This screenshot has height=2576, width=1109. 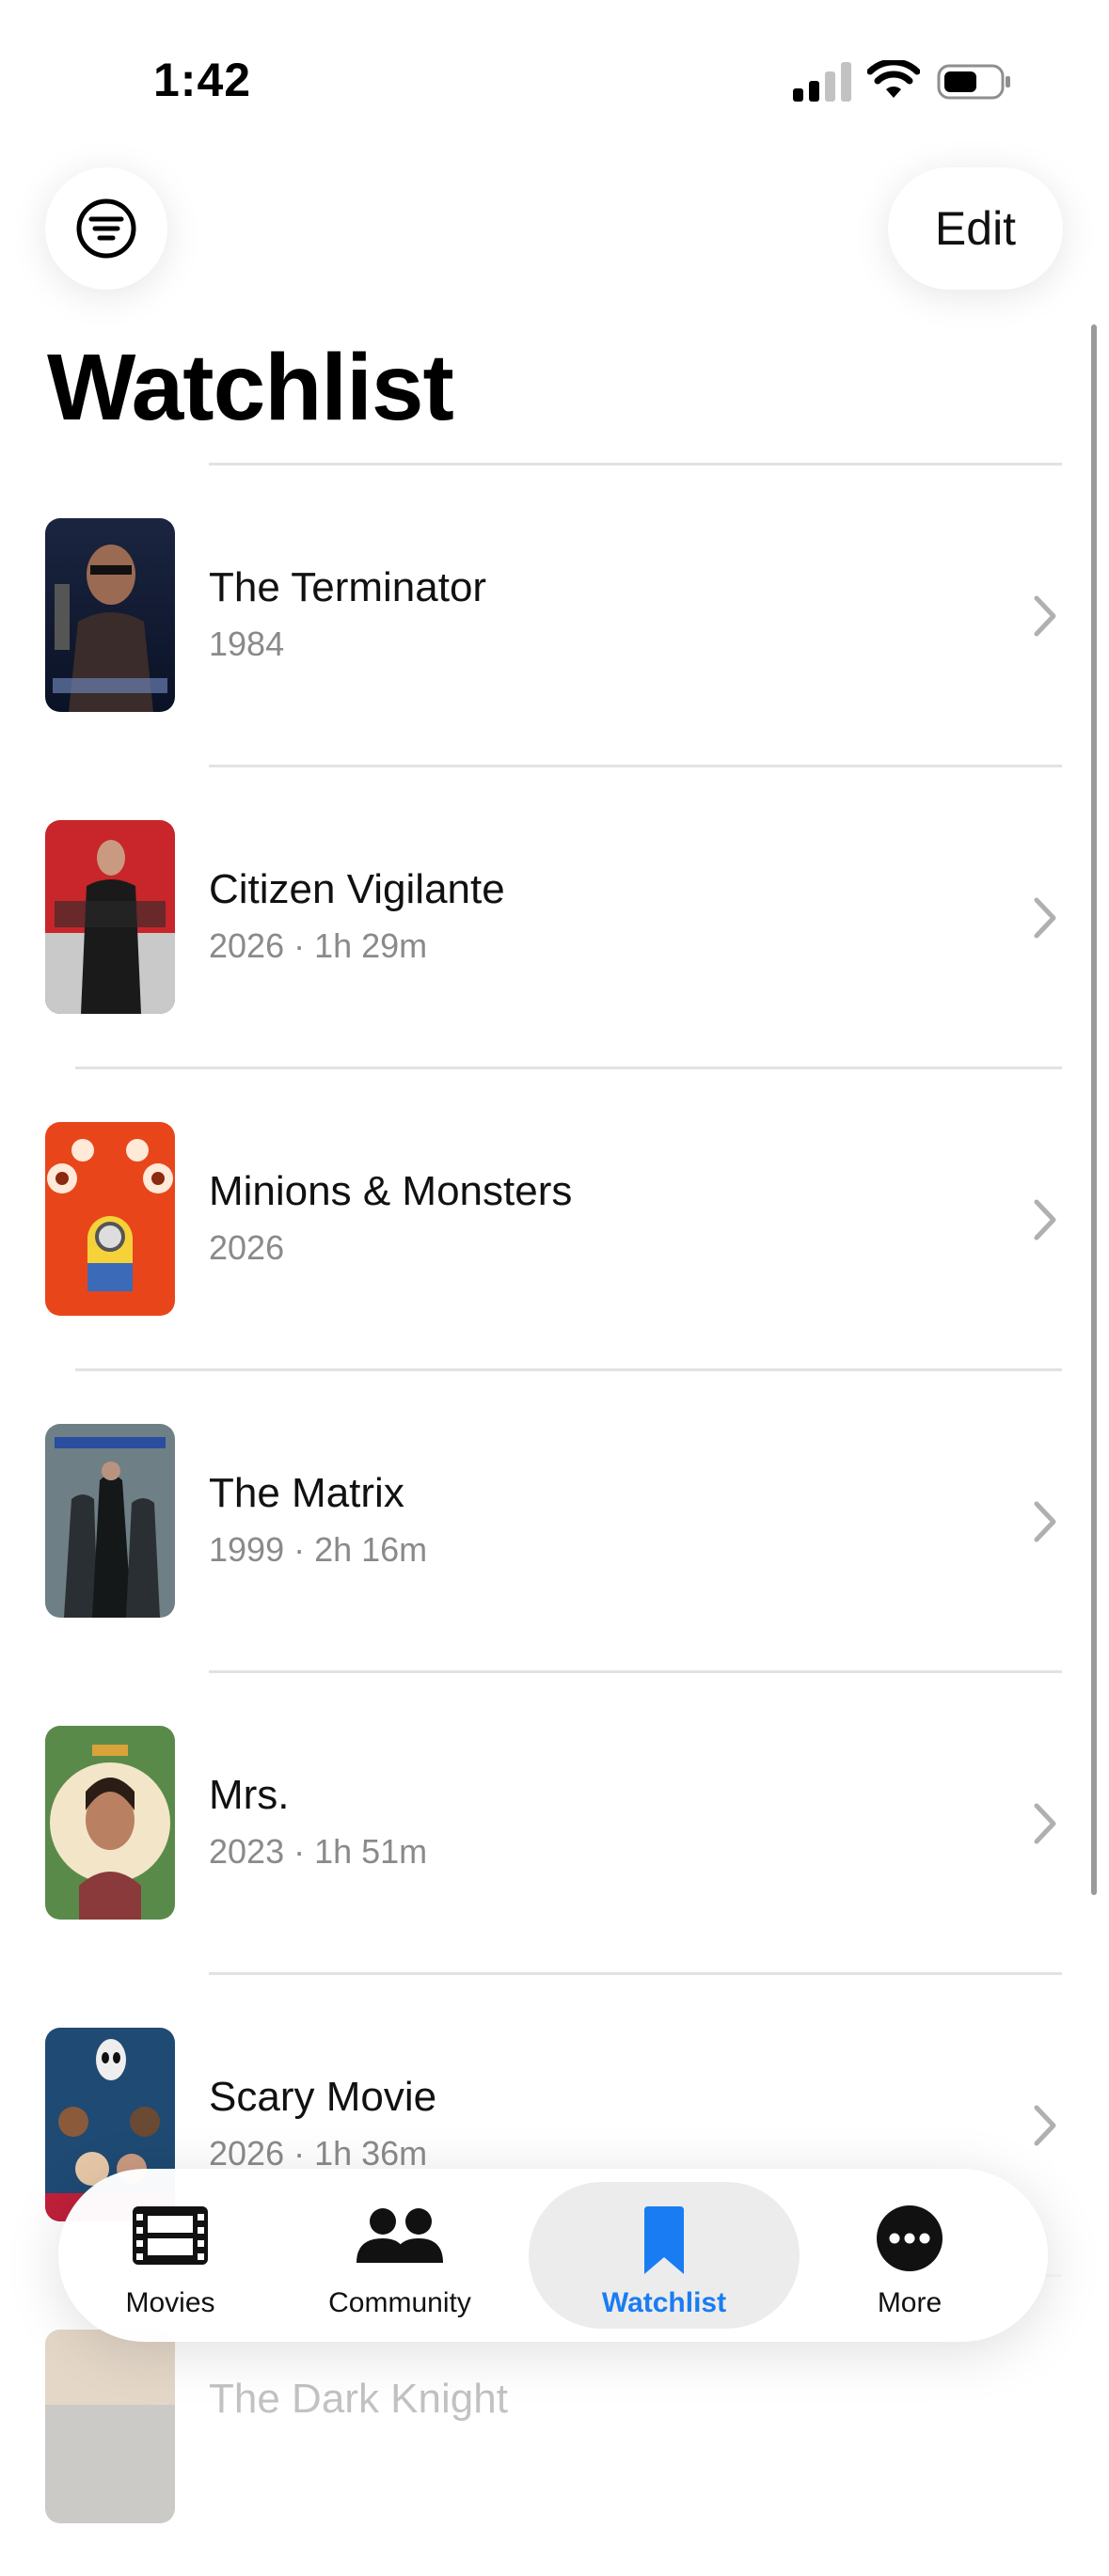 I want to click on page-title: Watchlist, so click(x=250, y=387).